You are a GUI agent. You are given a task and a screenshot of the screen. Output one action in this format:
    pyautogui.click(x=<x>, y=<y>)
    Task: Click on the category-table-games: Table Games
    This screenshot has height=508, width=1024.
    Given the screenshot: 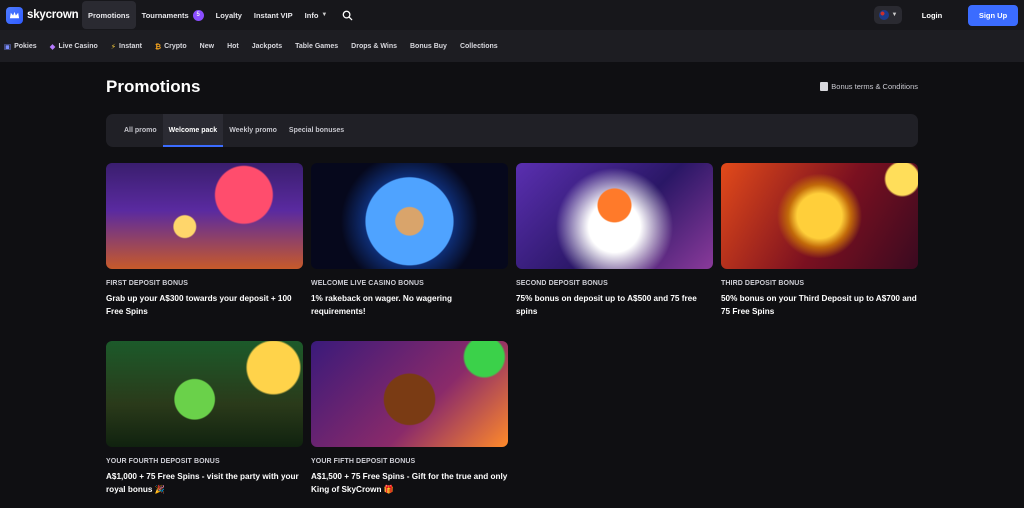 What is the action you would take?
    pyautogui.click(x=316, y=46)
    